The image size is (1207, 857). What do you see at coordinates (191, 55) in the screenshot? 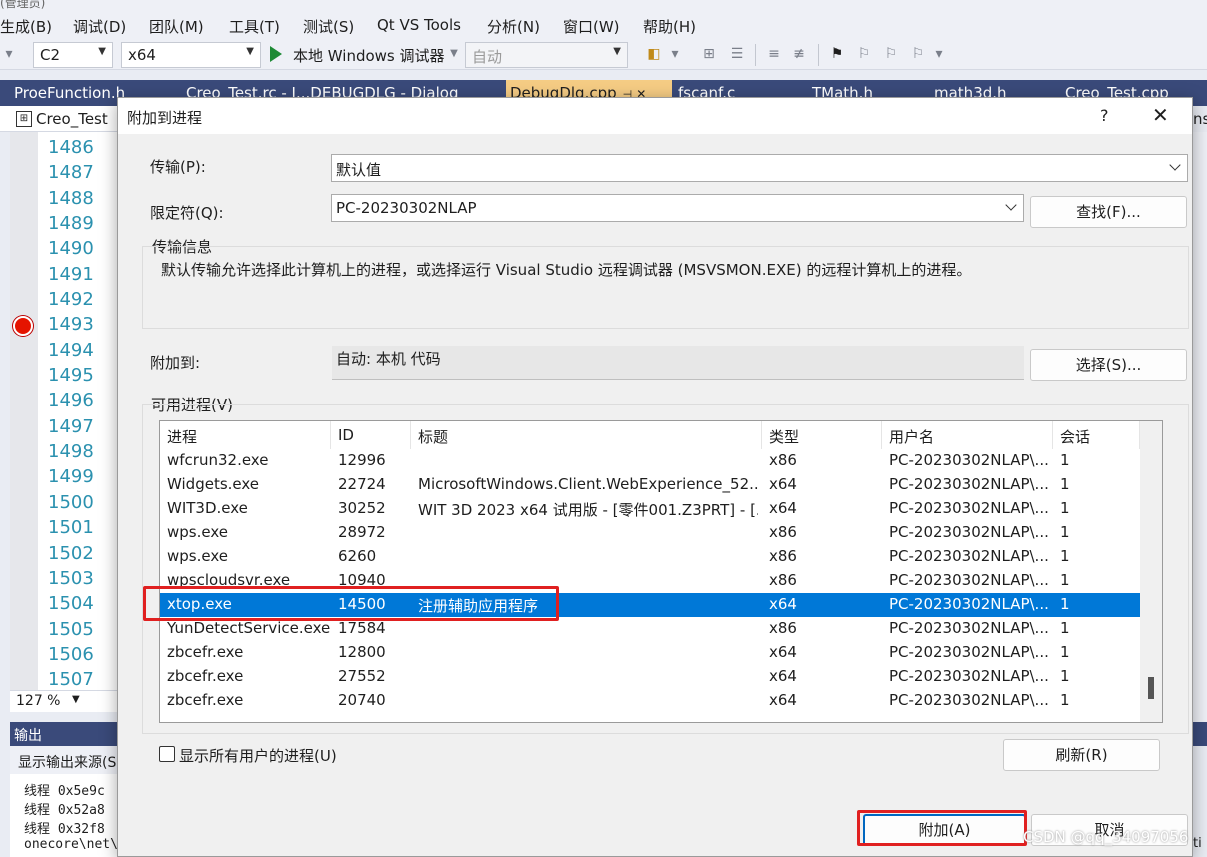
I see `platform-select: x64 ▼` at bounding box center [191, 55].